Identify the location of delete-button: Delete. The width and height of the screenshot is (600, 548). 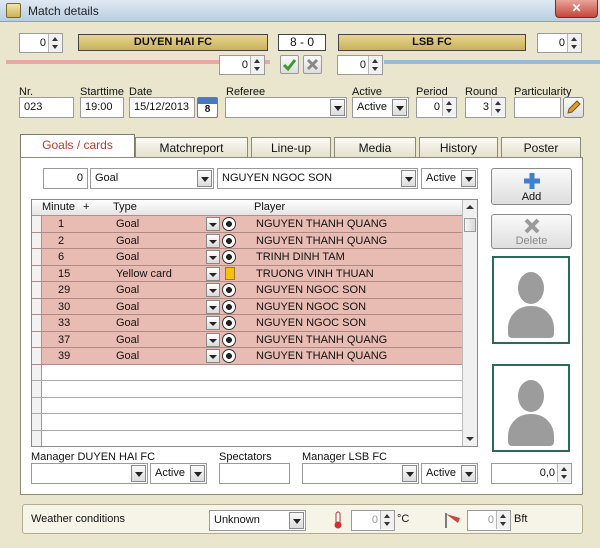
(531, 231).